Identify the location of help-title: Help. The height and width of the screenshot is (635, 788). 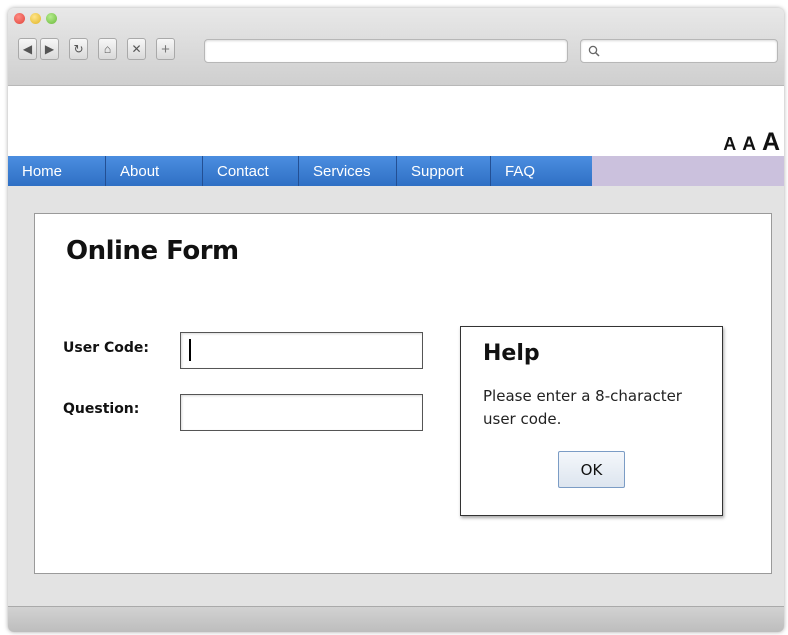
(511, 353).